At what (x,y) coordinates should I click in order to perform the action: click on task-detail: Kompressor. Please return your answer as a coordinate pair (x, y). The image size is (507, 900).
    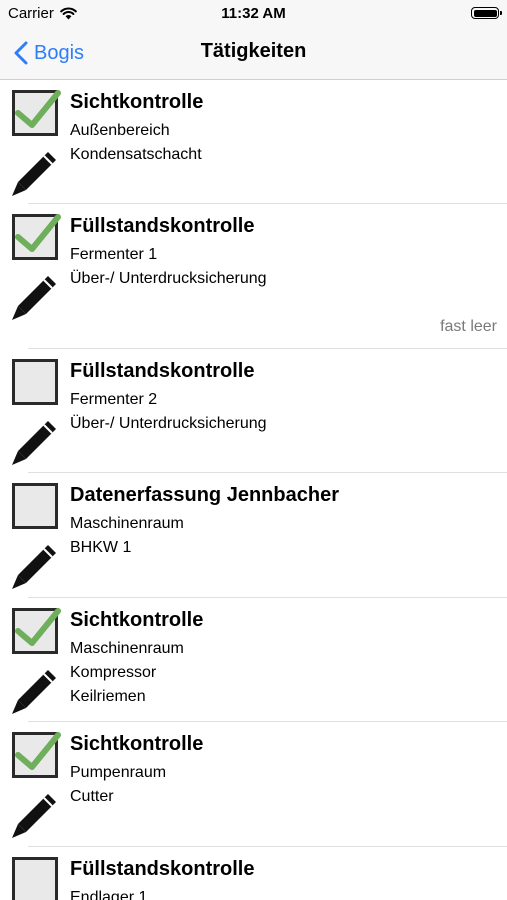
    Looking at the image, I should click on (113, 672).